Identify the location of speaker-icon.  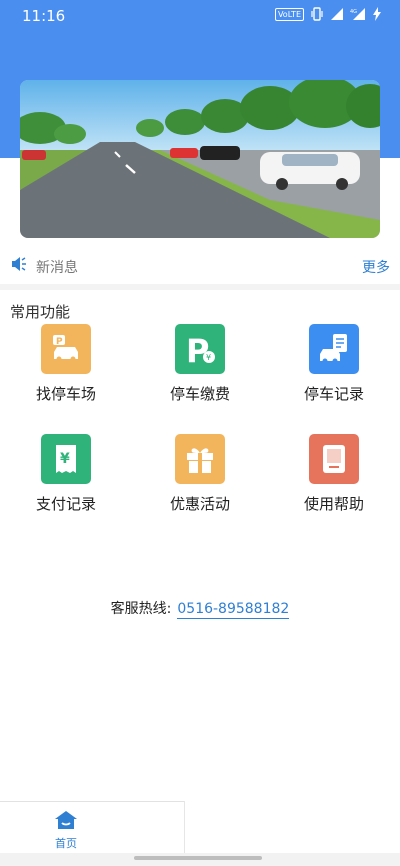
(19, 264).